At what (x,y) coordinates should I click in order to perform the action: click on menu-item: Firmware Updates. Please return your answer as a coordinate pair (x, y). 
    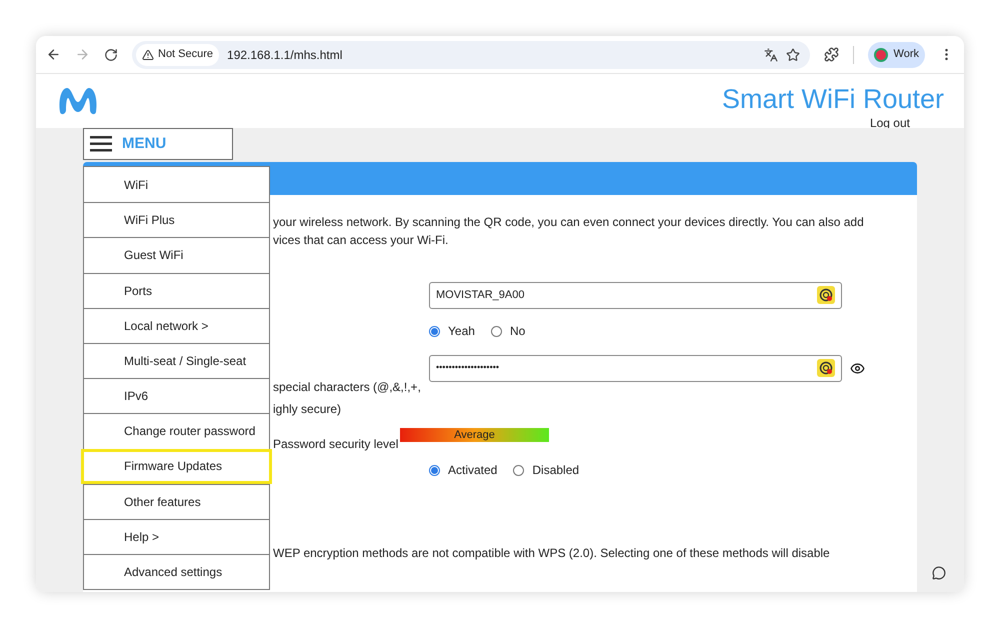
    Looking at the image, I should click on (176, 466).